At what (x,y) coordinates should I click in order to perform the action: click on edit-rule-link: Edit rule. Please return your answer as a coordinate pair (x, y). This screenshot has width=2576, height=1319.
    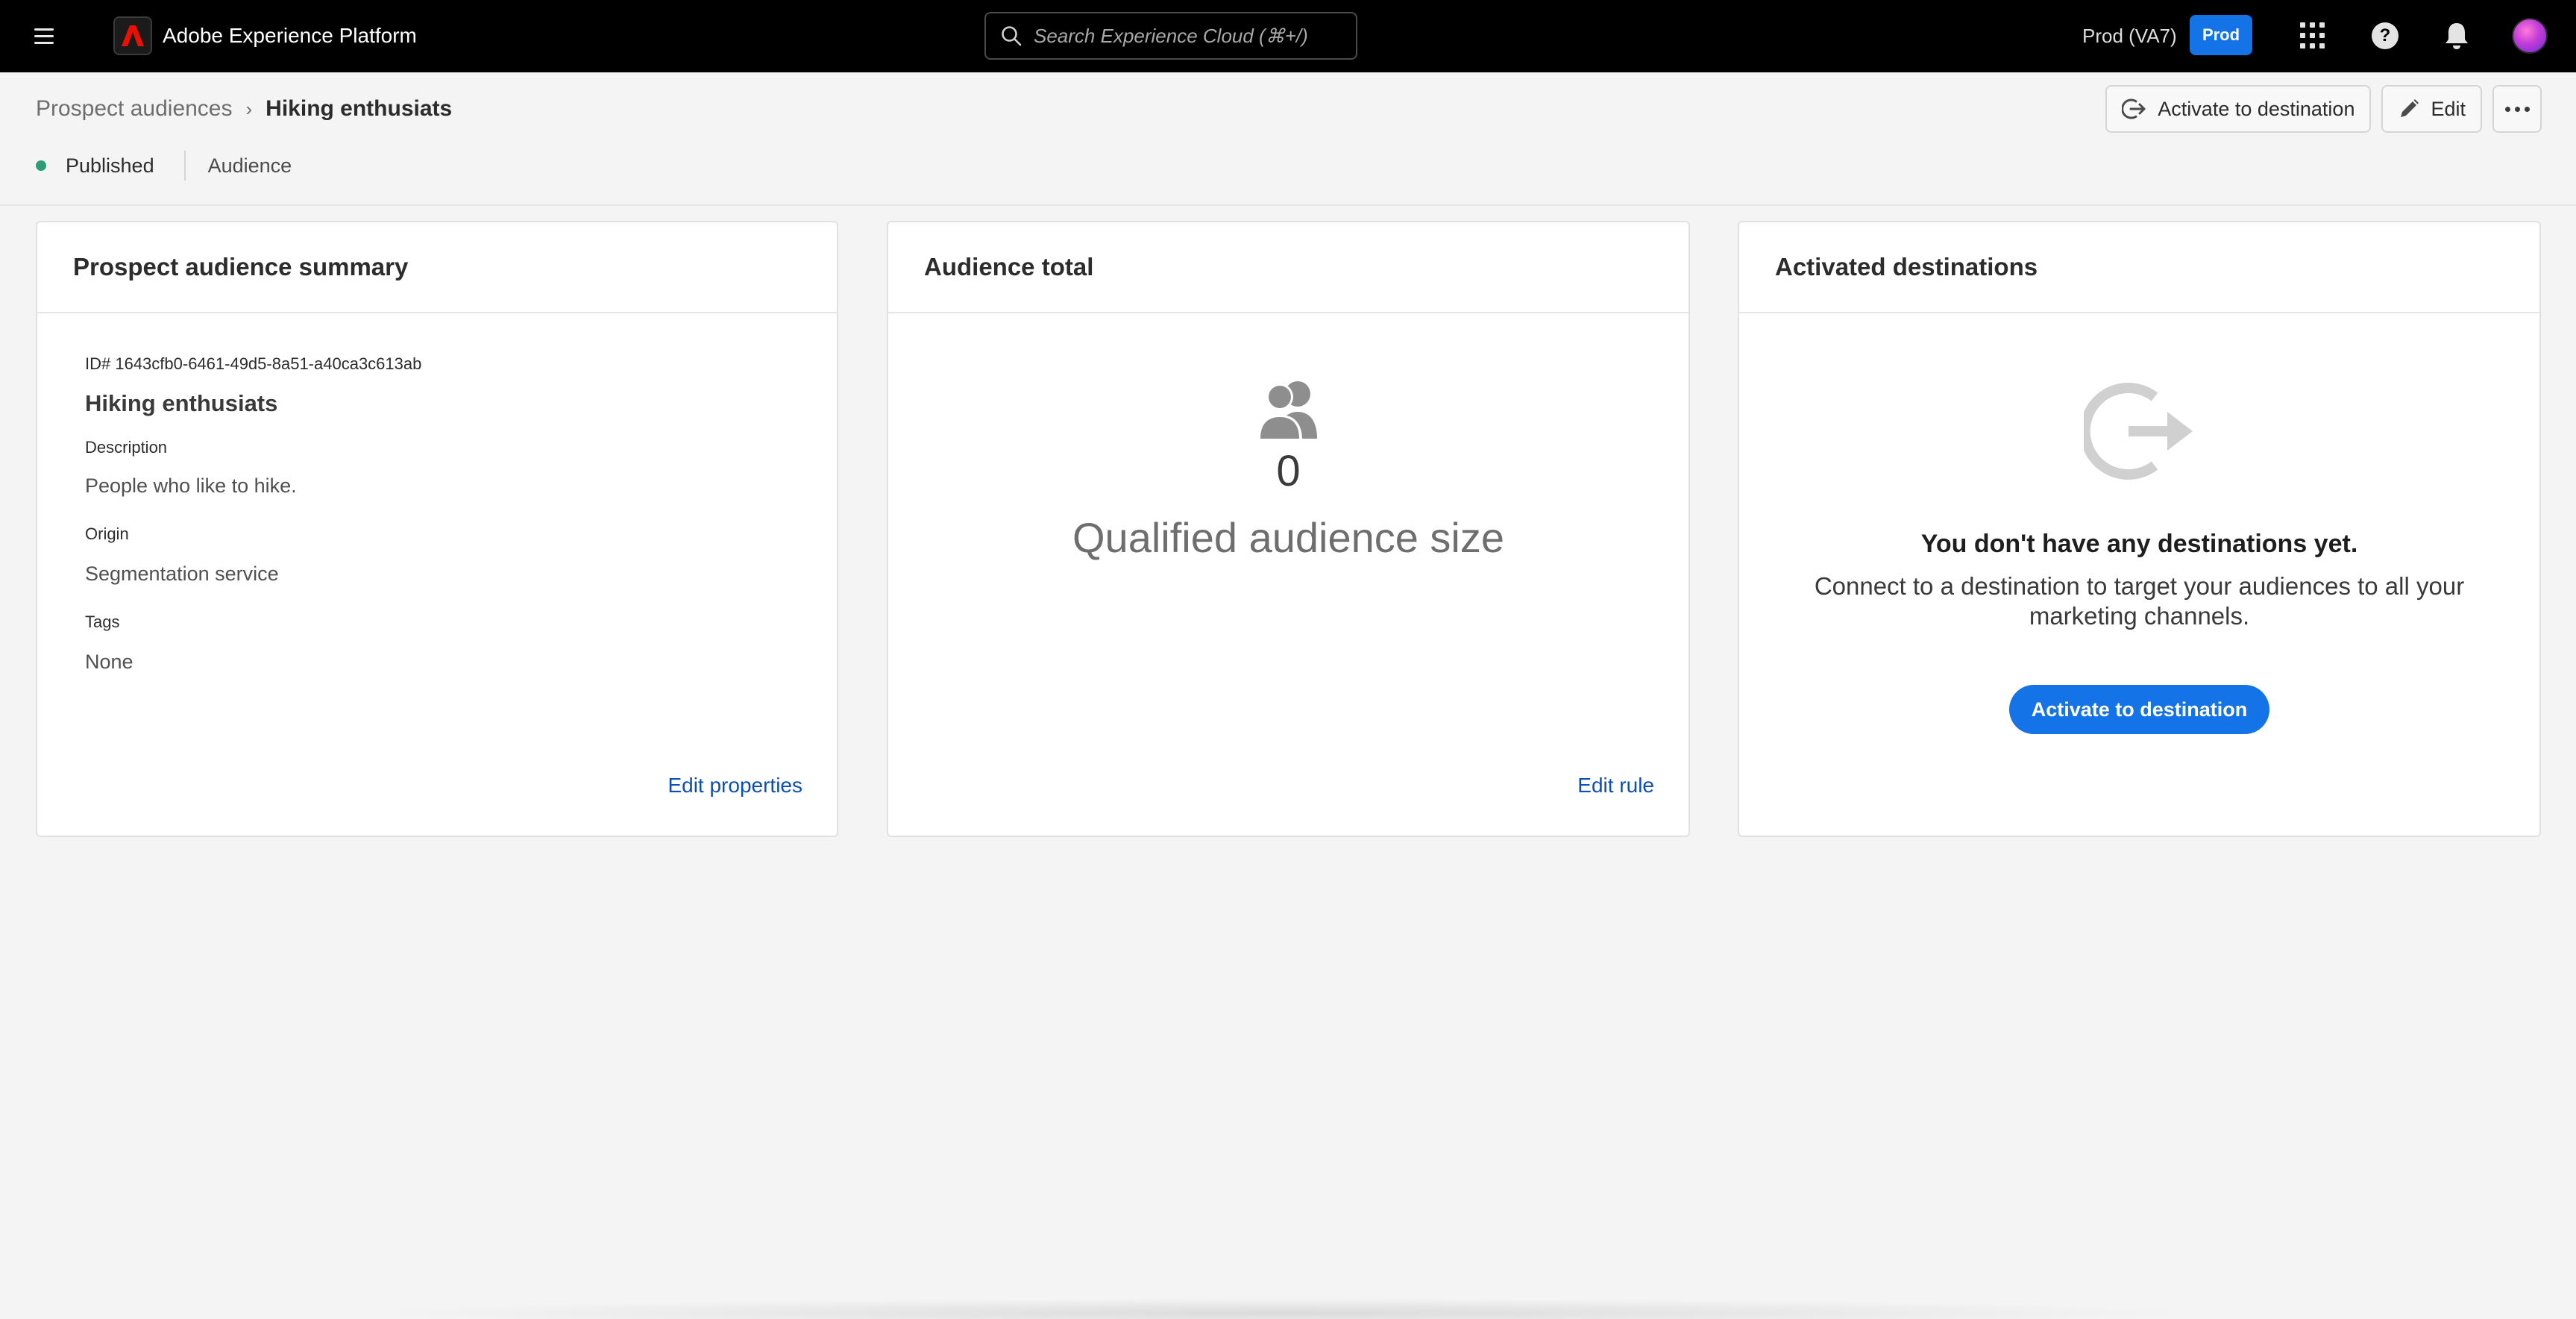
    Looking at the image, I should click on (1615, 786).